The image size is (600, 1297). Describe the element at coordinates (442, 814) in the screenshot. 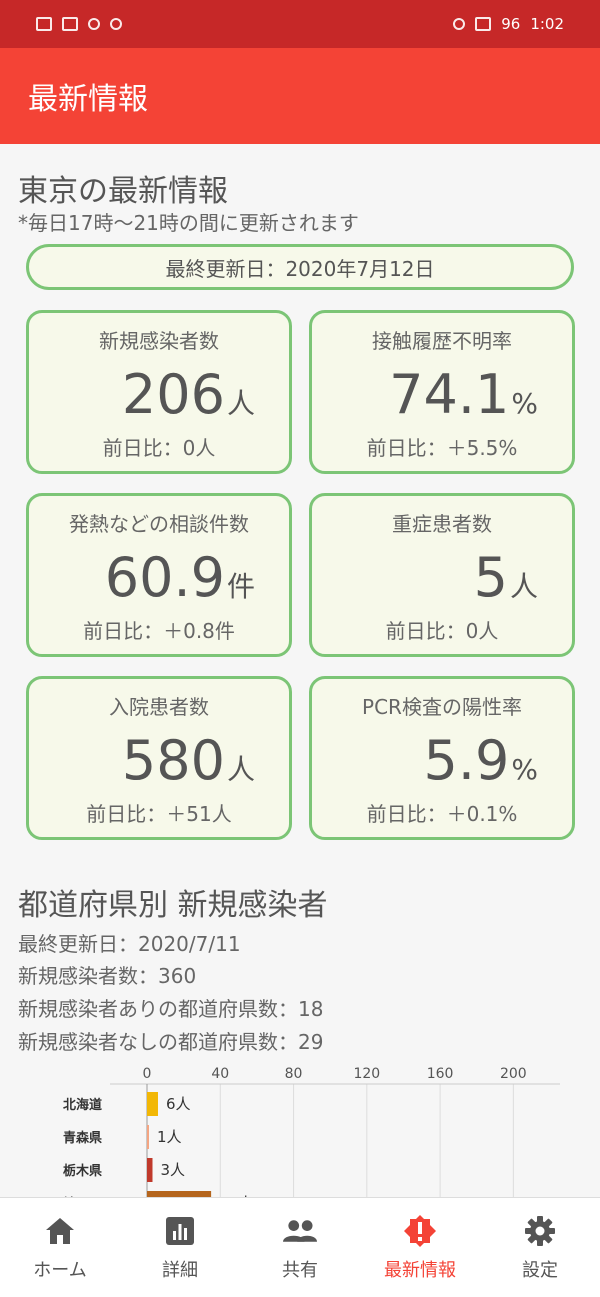

I see `stat-card-diff: 前日比：＋0.1%` at that location.